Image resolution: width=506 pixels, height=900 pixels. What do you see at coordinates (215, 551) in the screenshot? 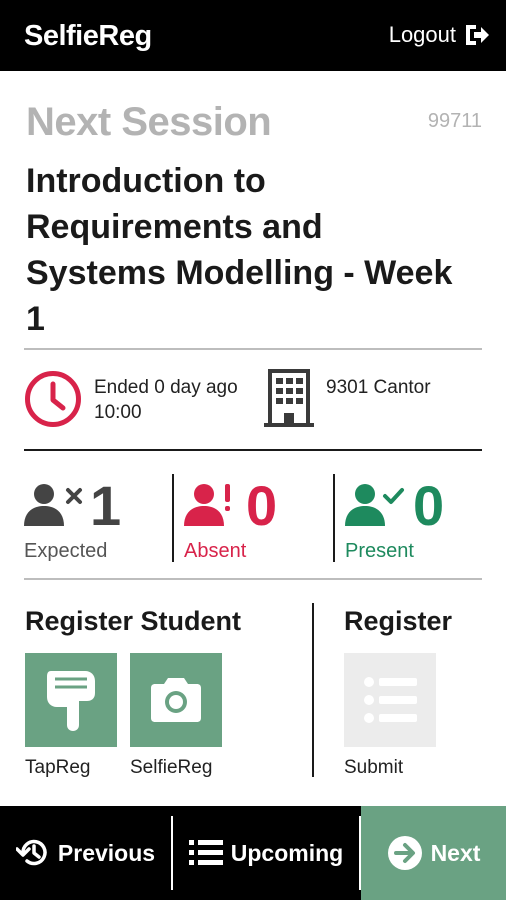
I see `absent-label: Absent` at bounding box center [215, 551].